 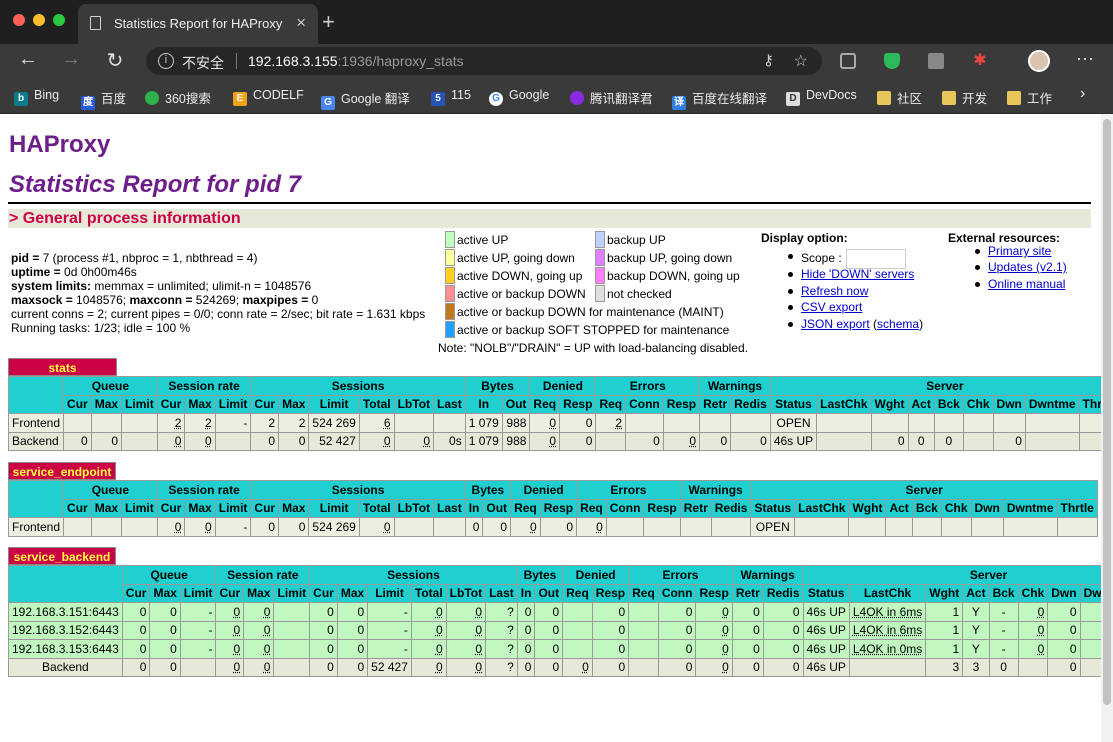 What do you see at coordinates (365, 99) in the screenshot?
I see `bookmark-google-translate: GGoogle 翻译` at bounding box center [365, 99].